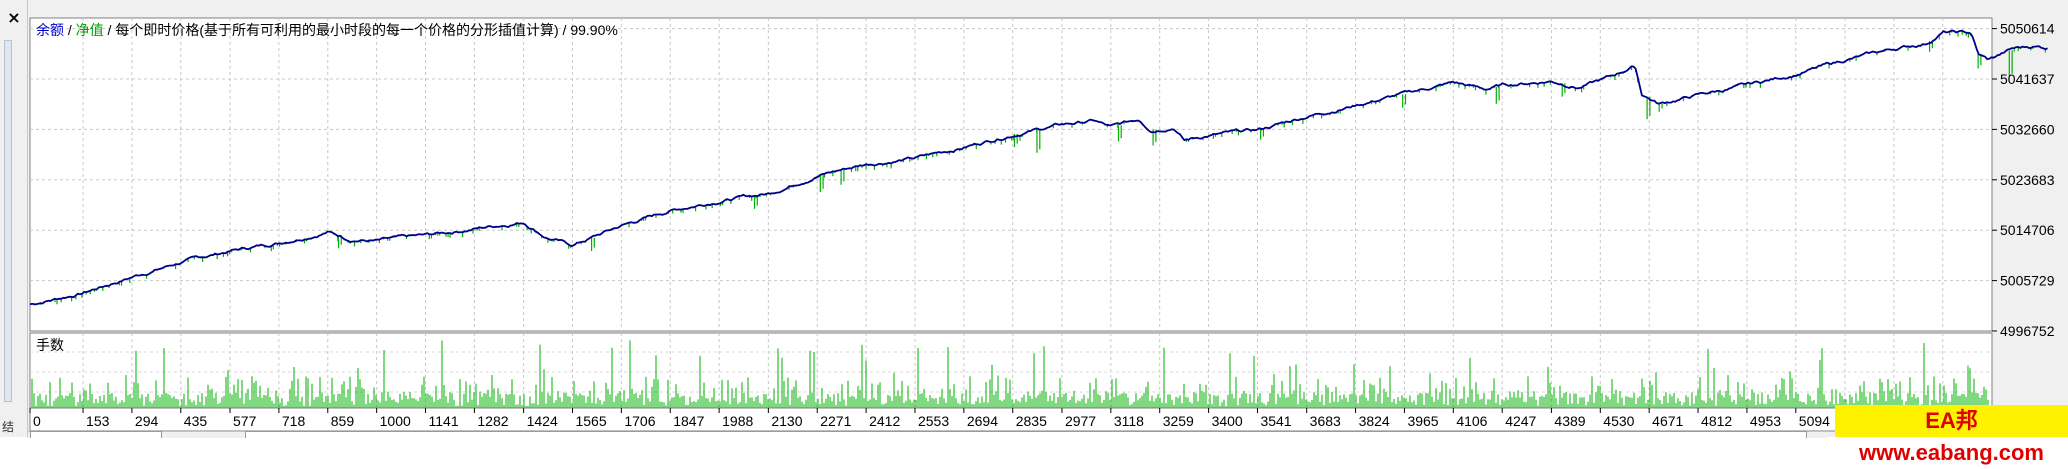 The height and width of the screenshot is (469, 2068). Describe the element at coordinates (933, 421) in the screenshot. I see `x-tick-label: 2553` at that location.